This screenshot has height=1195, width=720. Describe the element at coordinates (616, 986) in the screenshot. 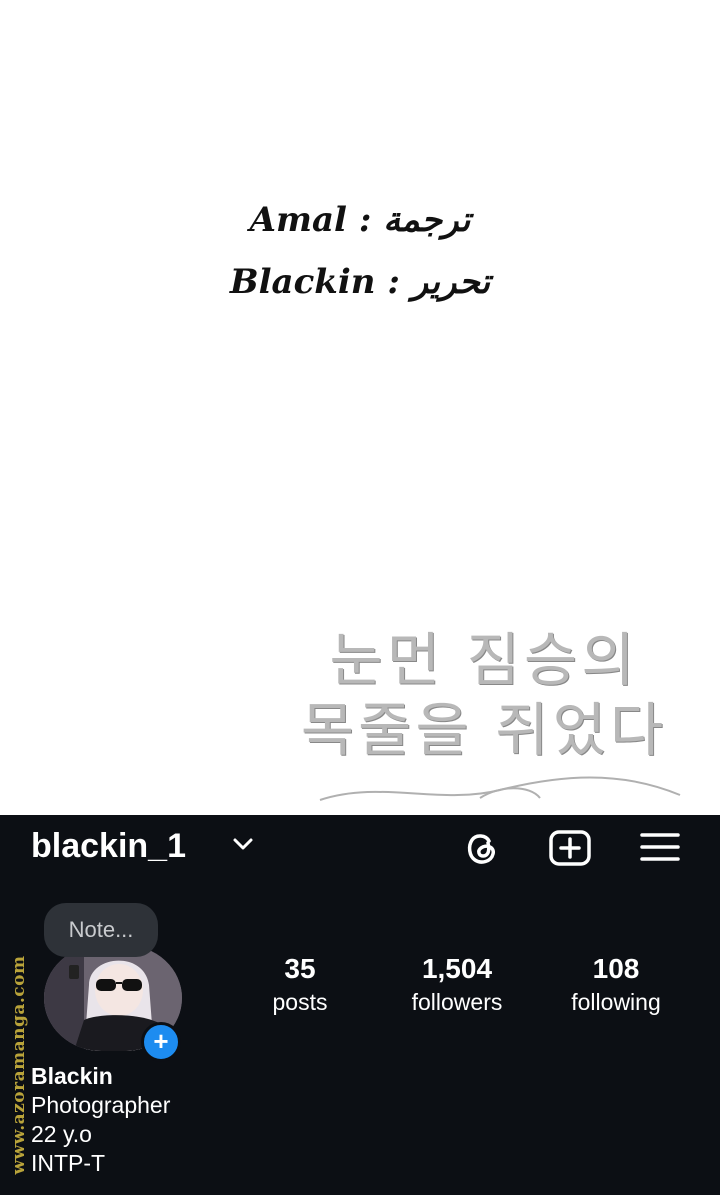

I see `following-stat: 108 following` at that location.